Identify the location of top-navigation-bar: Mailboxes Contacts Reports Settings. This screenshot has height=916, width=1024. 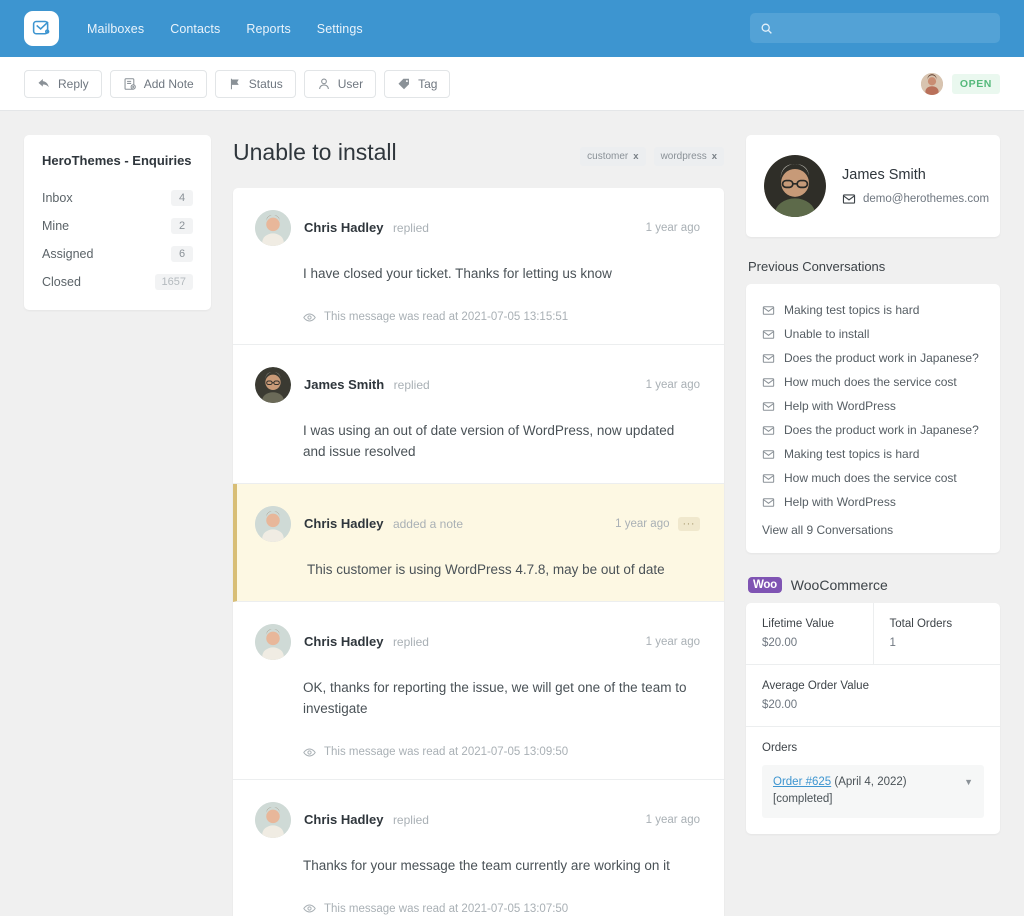
(512, 28).